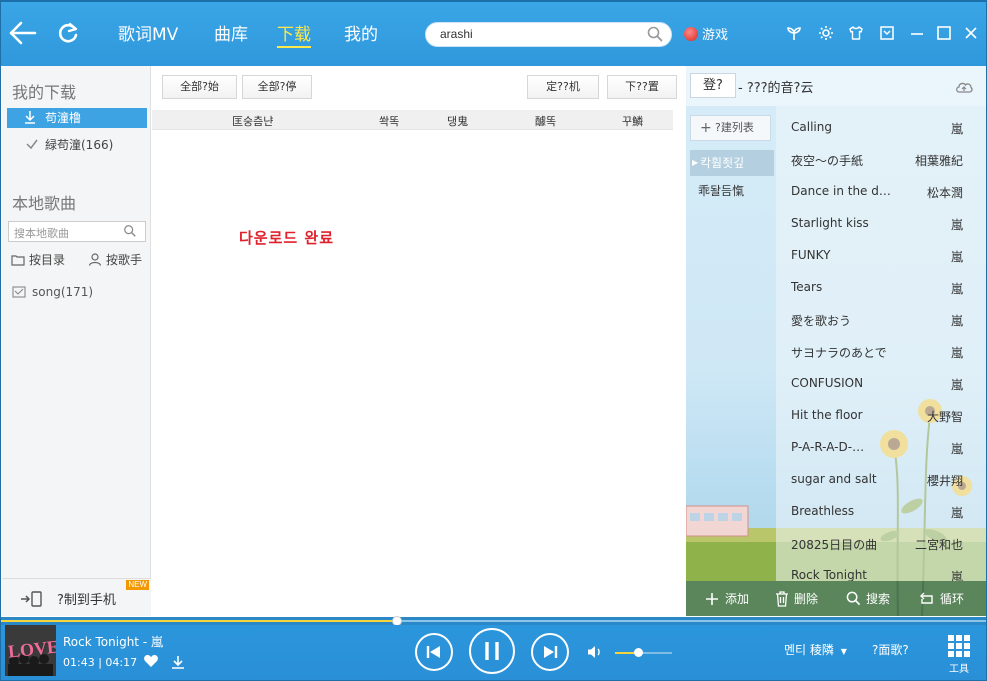 Image resolution: width=987 pixels, height=681 pixels. Describe the element at coordinates (881, 570) in the screenshot. I see `song-row: Rock Tonight 嵐` at that location.